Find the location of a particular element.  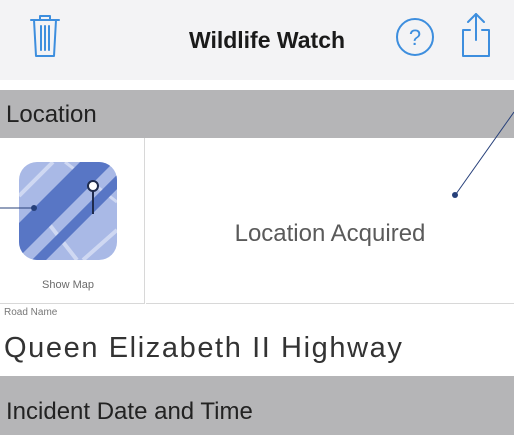

trash-icon is located at coordinates (45, 36).